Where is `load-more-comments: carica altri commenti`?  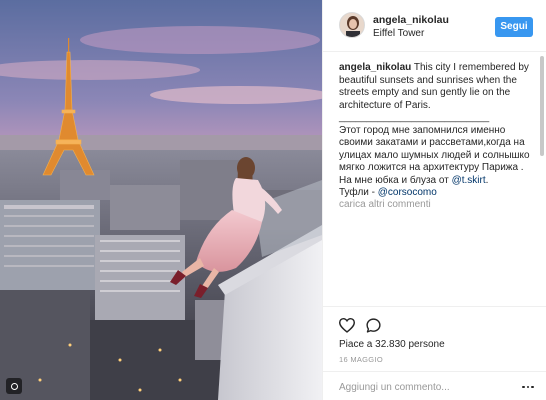
load-more-comments: carica altri commenti is located at coordinates (385, 204).